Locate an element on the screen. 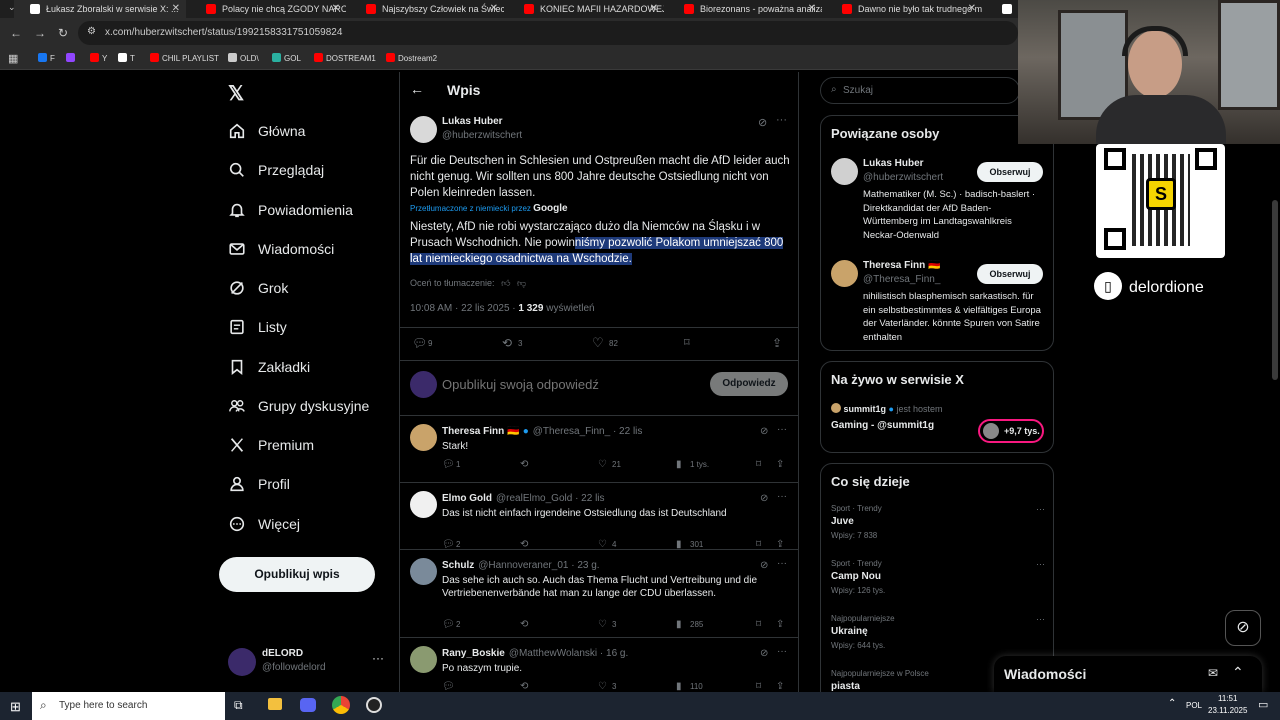  bookmark-item: T is located at coordinates (126, 58).